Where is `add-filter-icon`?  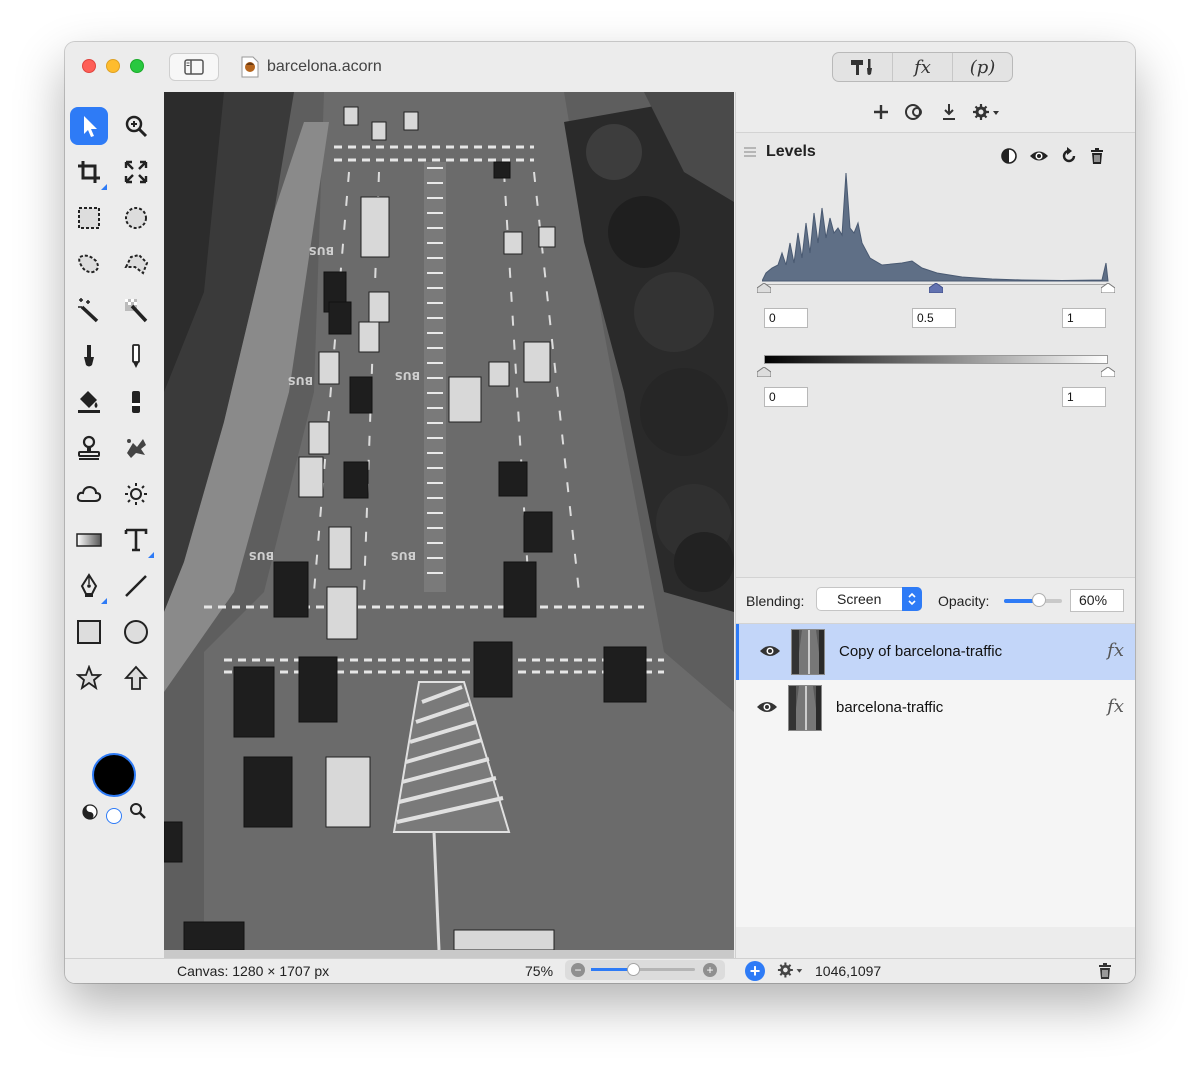
add-filter-icon is located at coordinates (881, 112).